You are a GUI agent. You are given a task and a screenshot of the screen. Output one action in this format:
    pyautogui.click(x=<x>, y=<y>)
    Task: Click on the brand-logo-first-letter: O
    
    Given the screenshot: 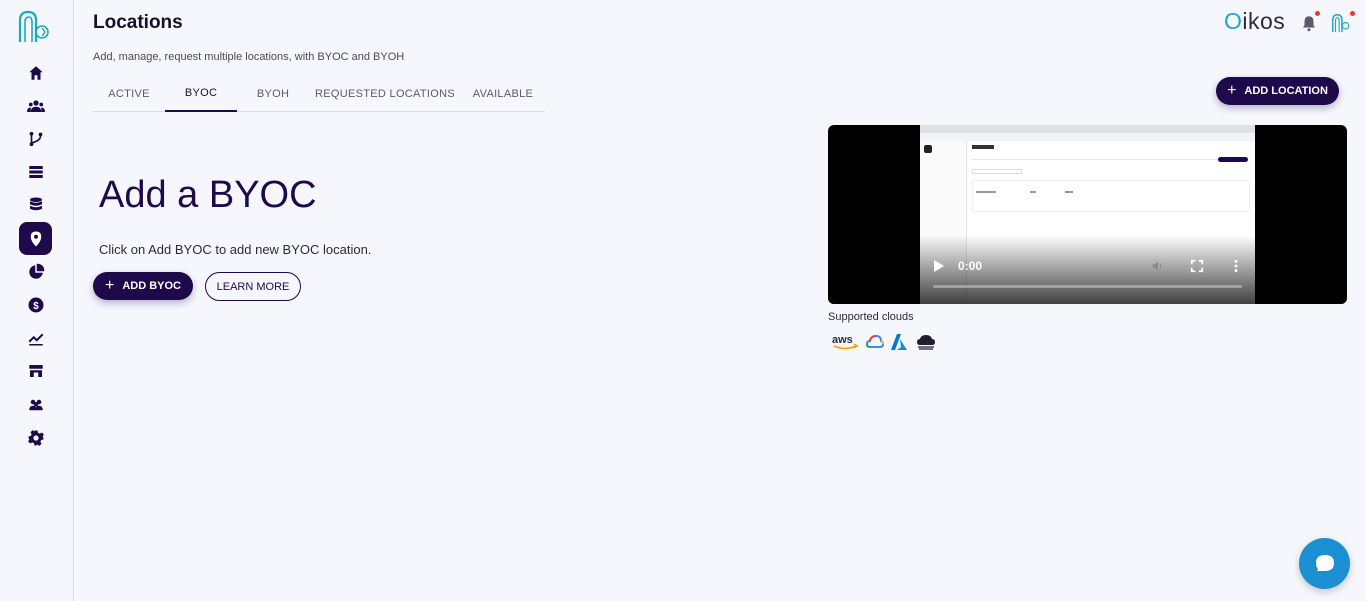 What is the action you would take?
    pyautogui.click(x=1233, y=21)
    